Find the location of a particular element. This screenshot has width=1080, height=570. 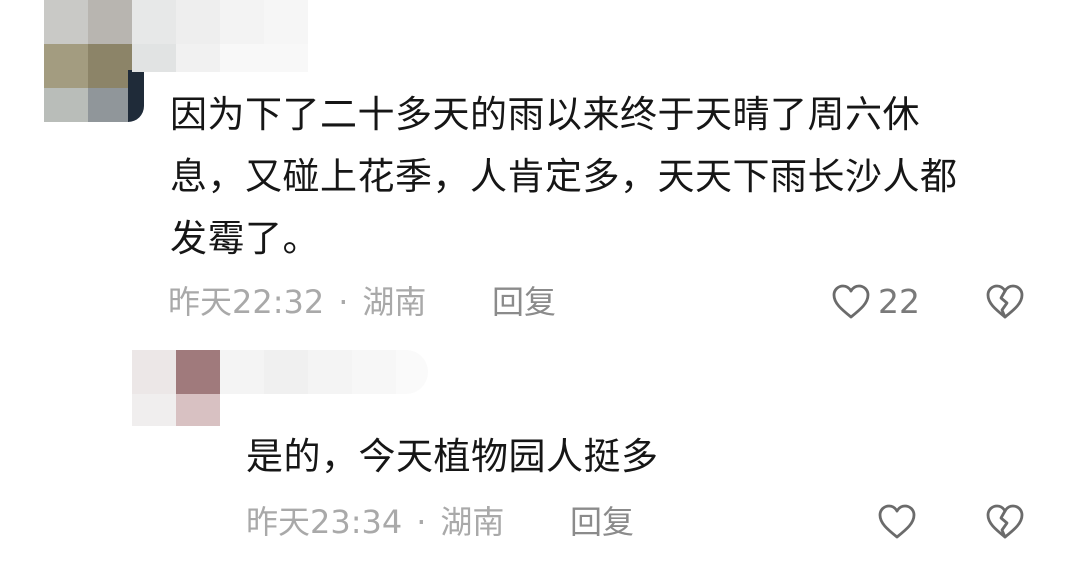

comment-text-line: 发霉了。 is located at coordinates (245, 238).